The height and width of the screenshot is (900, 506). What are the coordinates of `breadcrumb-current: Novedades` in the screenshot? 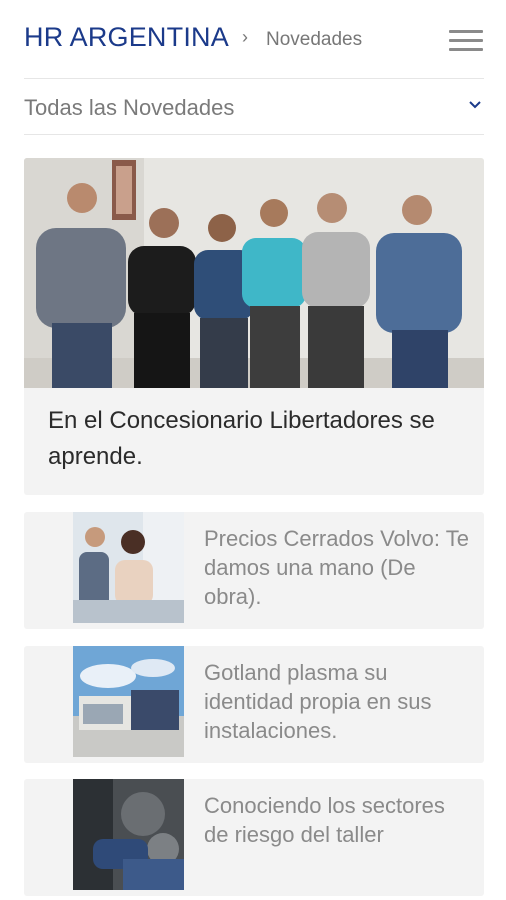 It's located at (314, 39).